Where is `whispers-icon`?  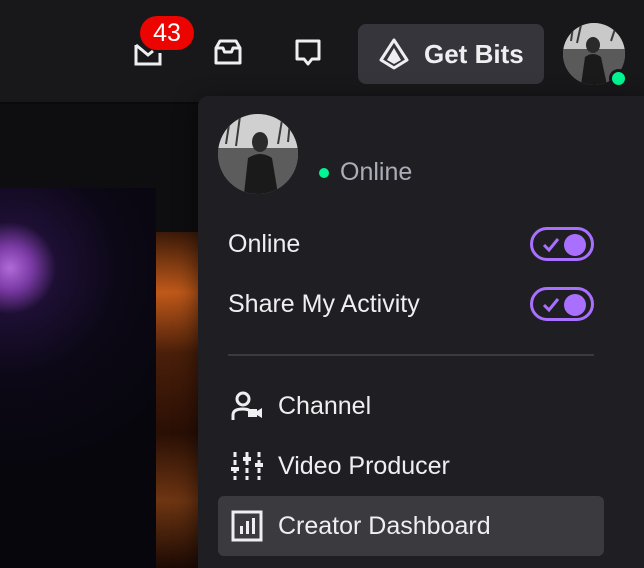
whispers-icon is located at coordinates (308, 52).